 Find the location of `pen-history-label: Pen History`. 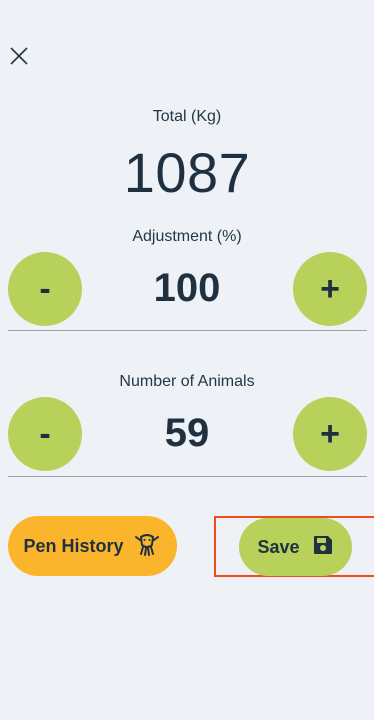

pen-history-label: Pen History is located at coordinates (73, 545).